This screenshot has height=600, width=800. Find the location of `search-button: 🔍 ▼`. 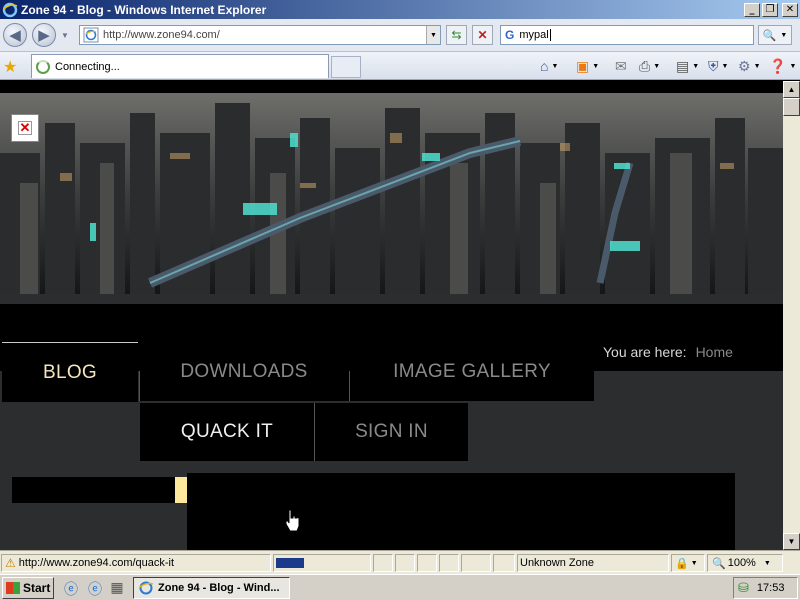

search-button: 🔍 ▼ is located at coordinates (775, 35).